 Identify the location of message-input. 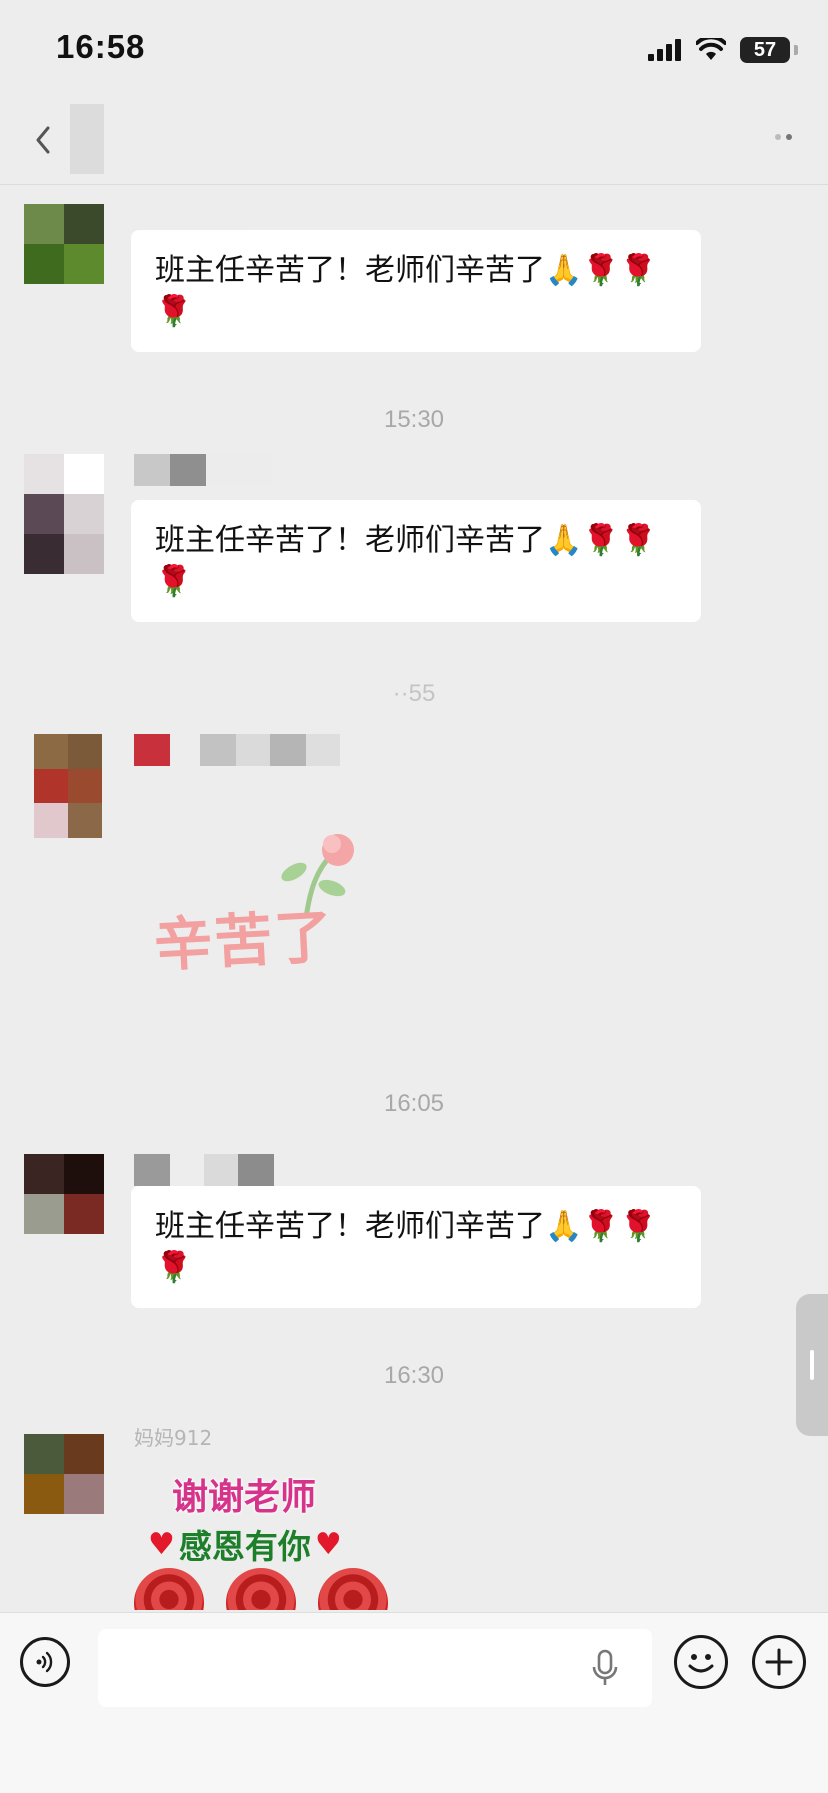
(375, 1668).